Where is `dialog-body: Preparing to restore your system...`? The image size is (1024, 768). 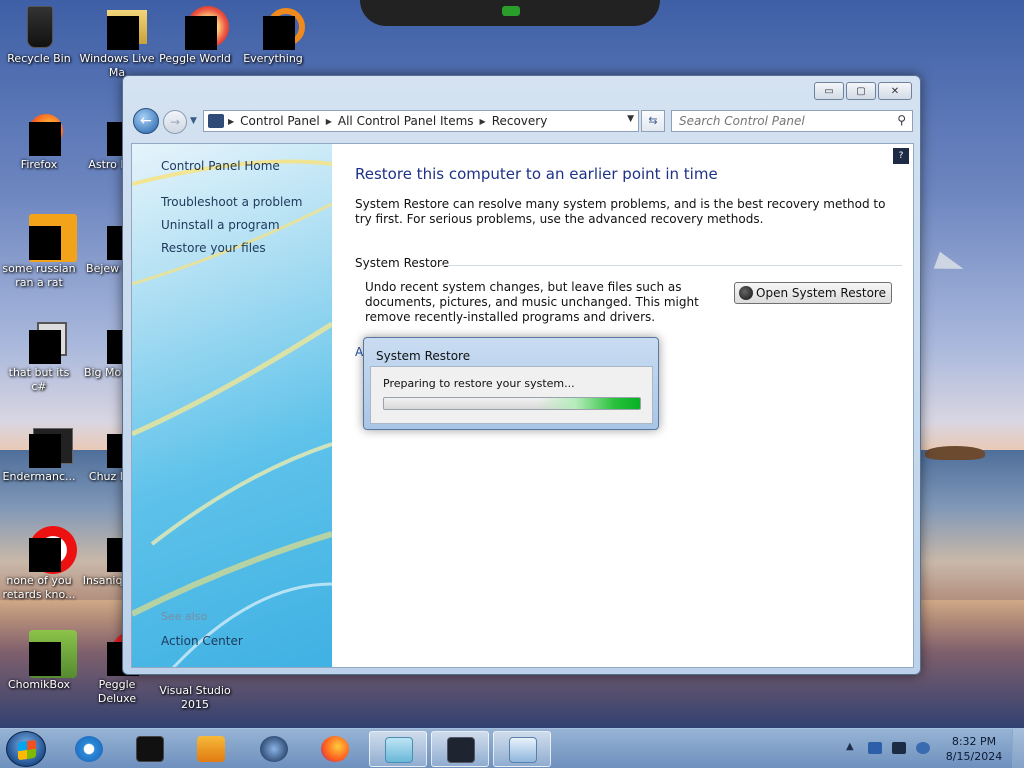
dialog-body: Preparing to restore your system... is located at coordinates (511, 395).